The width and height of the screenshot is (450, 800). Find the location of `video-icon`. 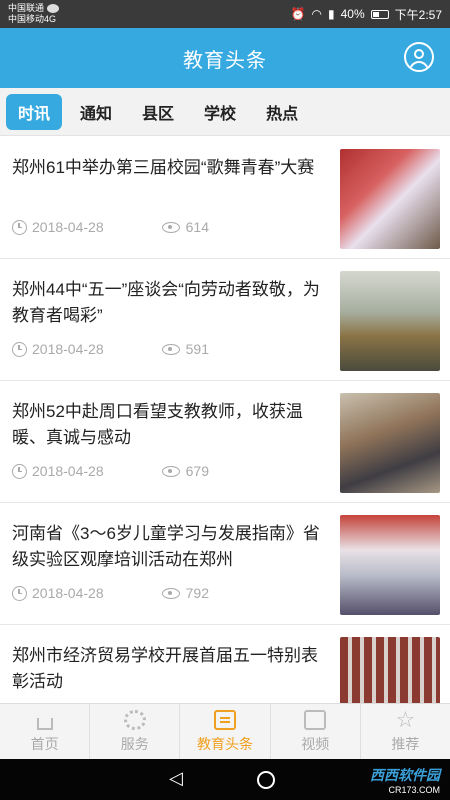

video-icon is located at coordinates (315, 719).